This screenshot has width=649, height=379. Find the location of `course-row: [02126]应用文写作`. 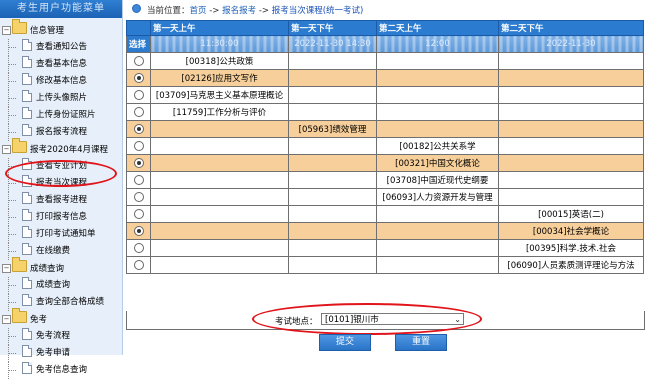

course-row: [02126]应用文写作 is located at coordinates (385, 78).